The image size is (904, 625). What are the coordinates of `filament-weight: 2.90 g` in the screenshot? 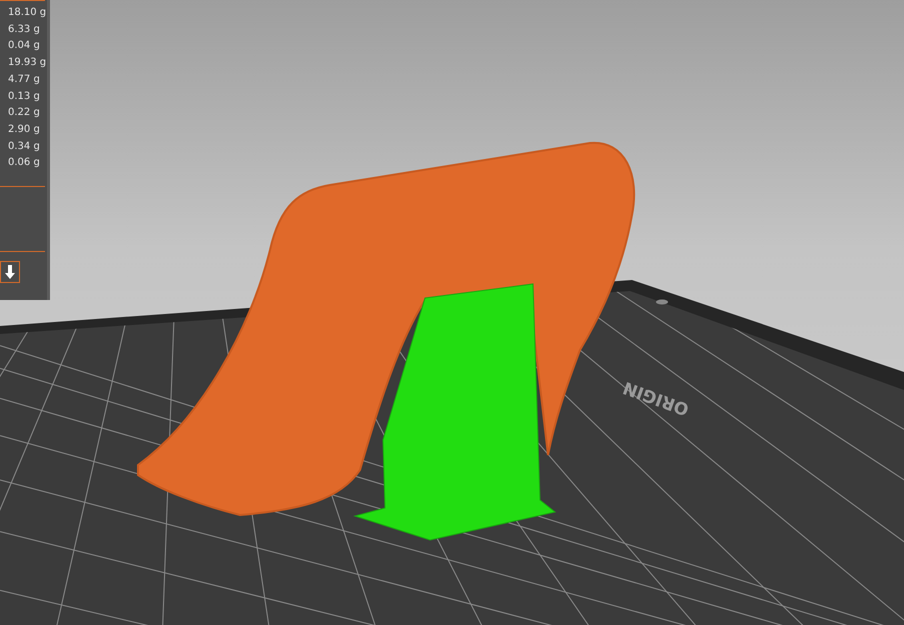 It's located at (24, 129).